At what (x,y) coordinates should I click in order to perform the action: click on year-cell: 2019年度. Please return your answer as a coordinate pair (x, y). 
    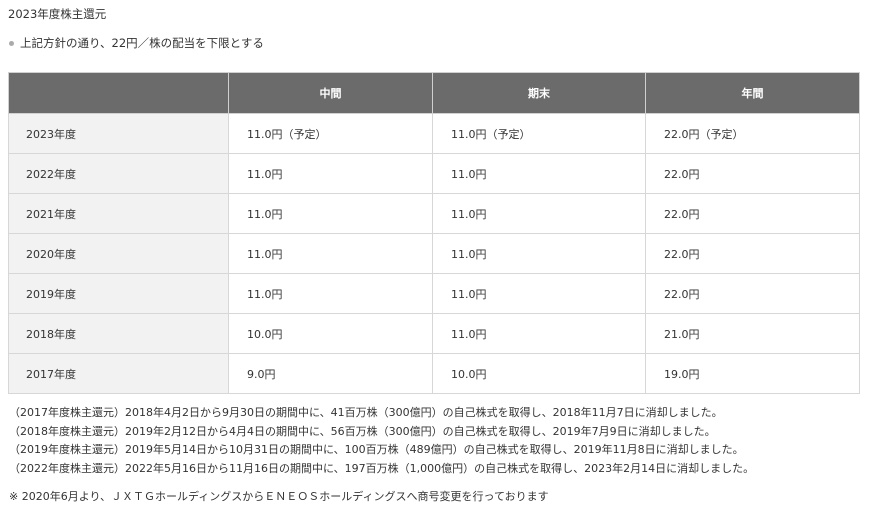
    Looking at the image, I should click on (118, 293).